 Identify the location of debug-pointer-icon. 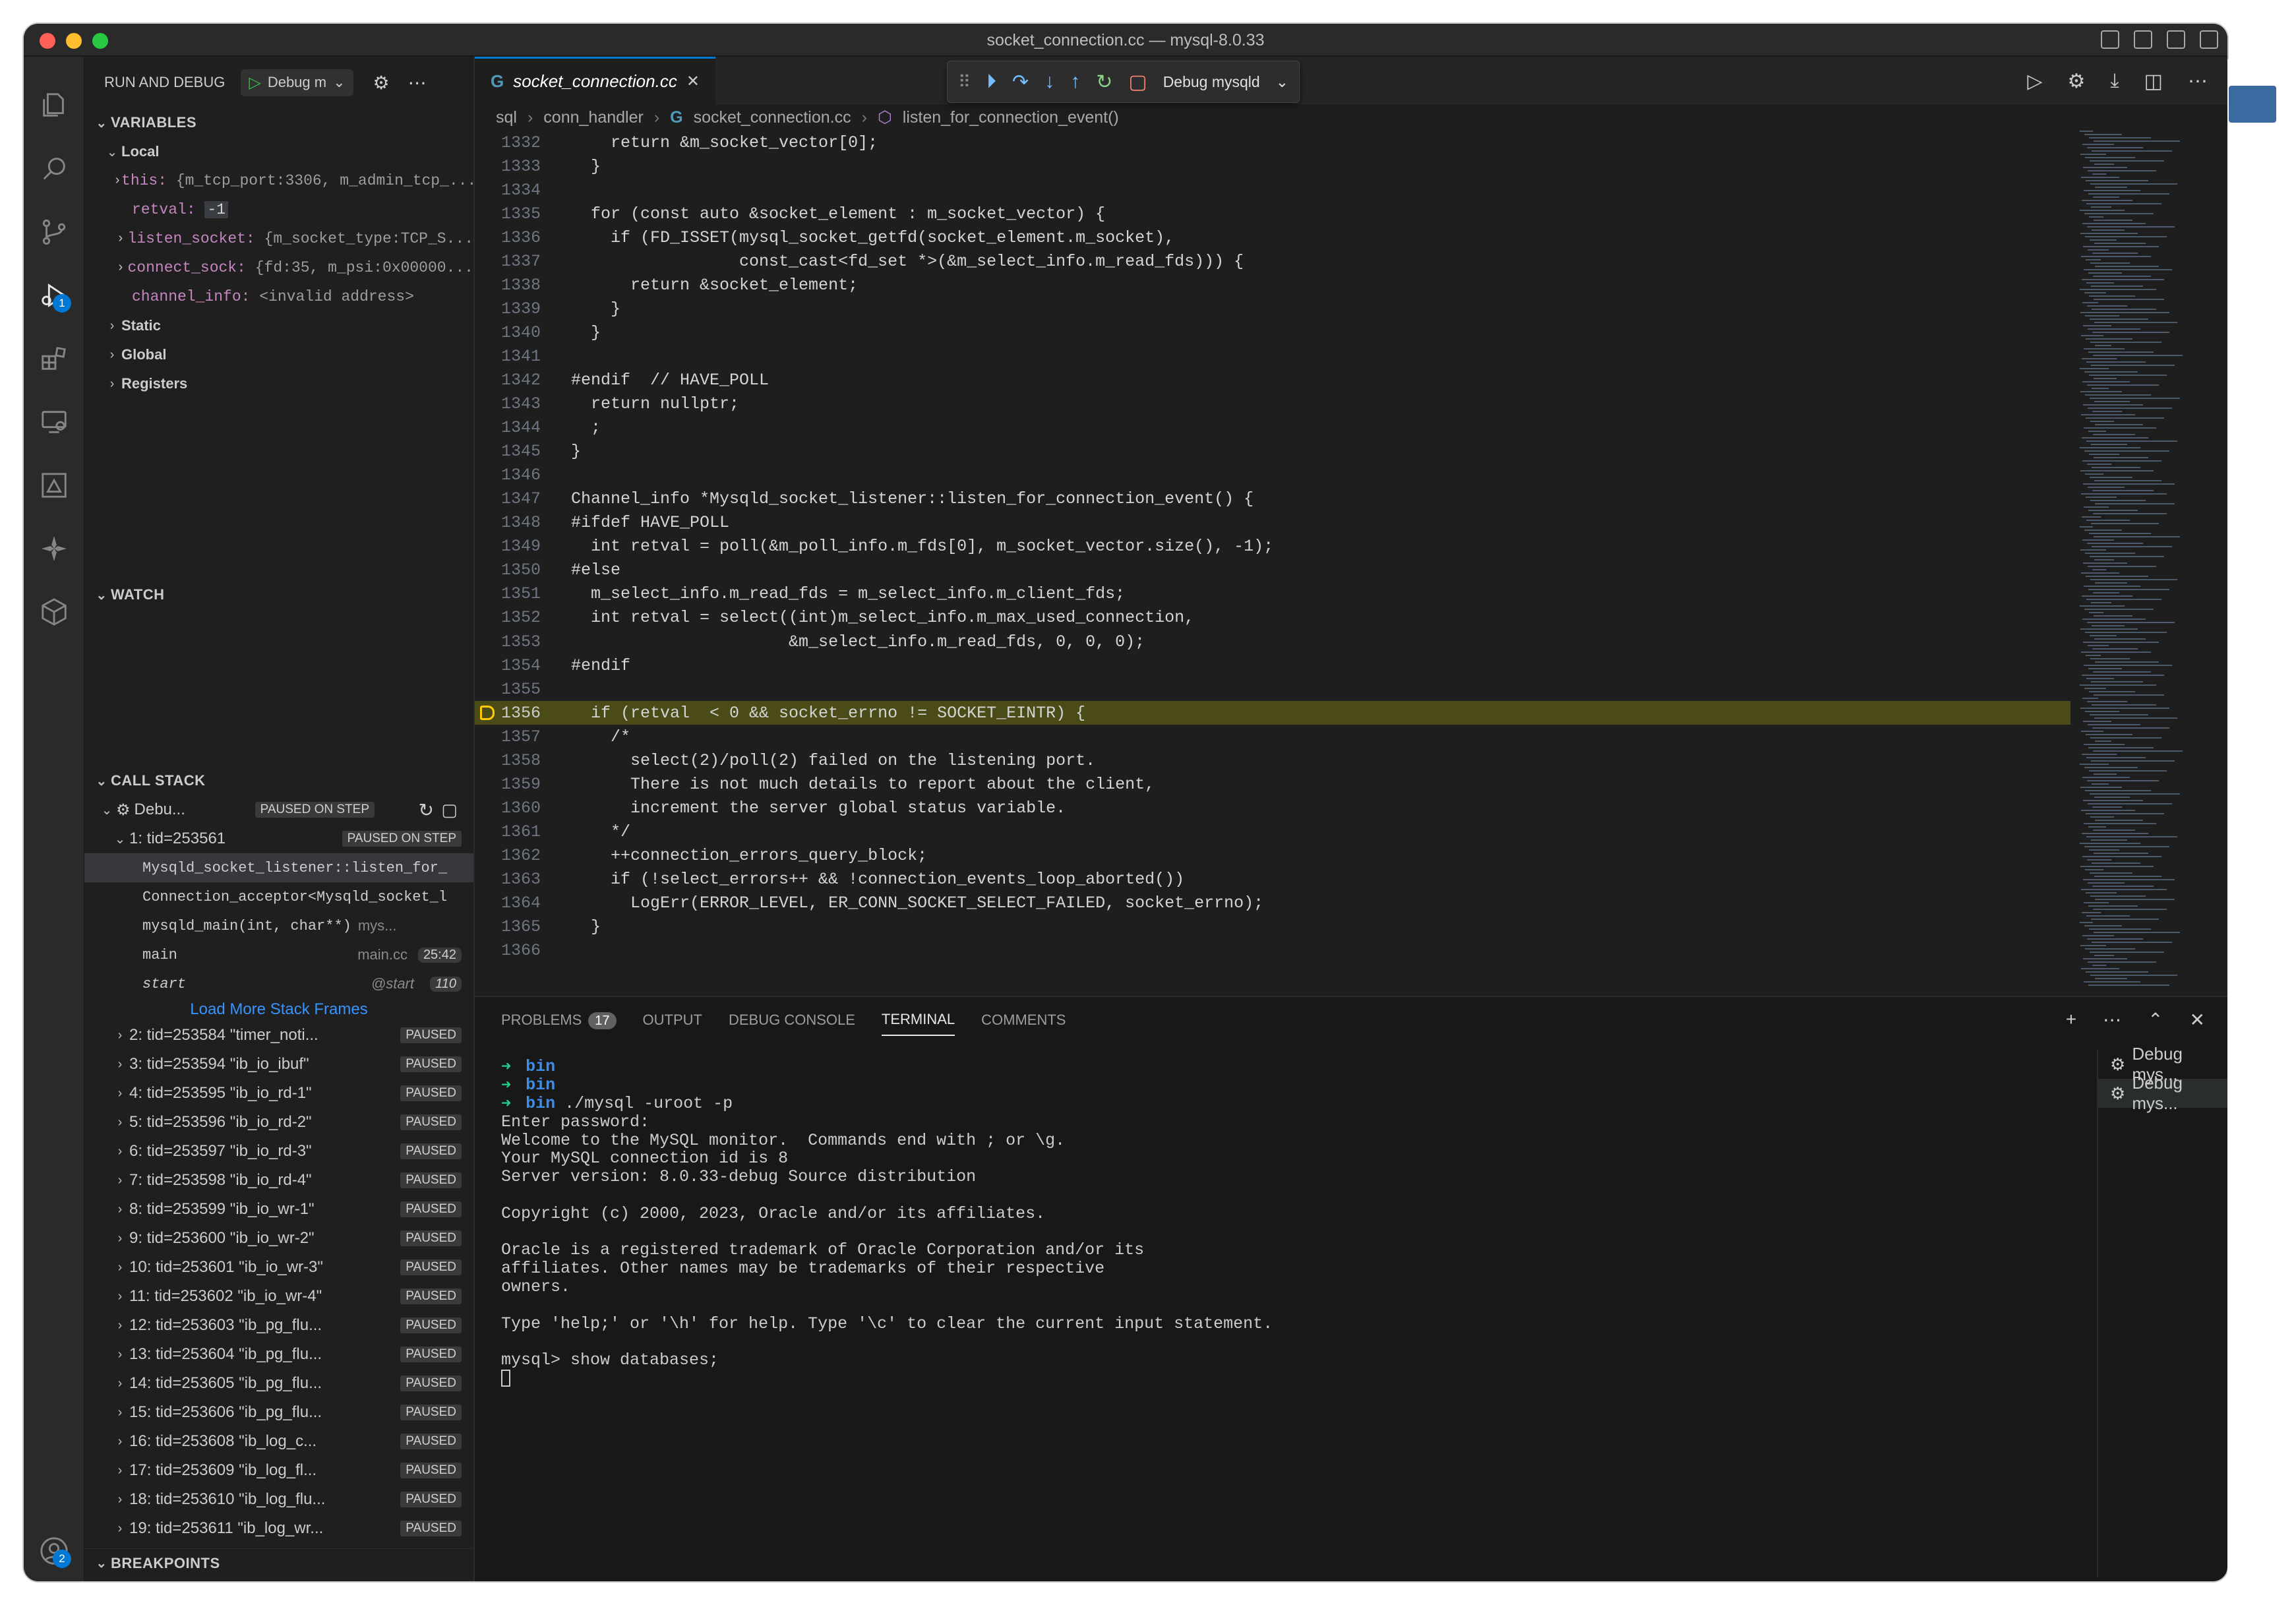
(487, 713).